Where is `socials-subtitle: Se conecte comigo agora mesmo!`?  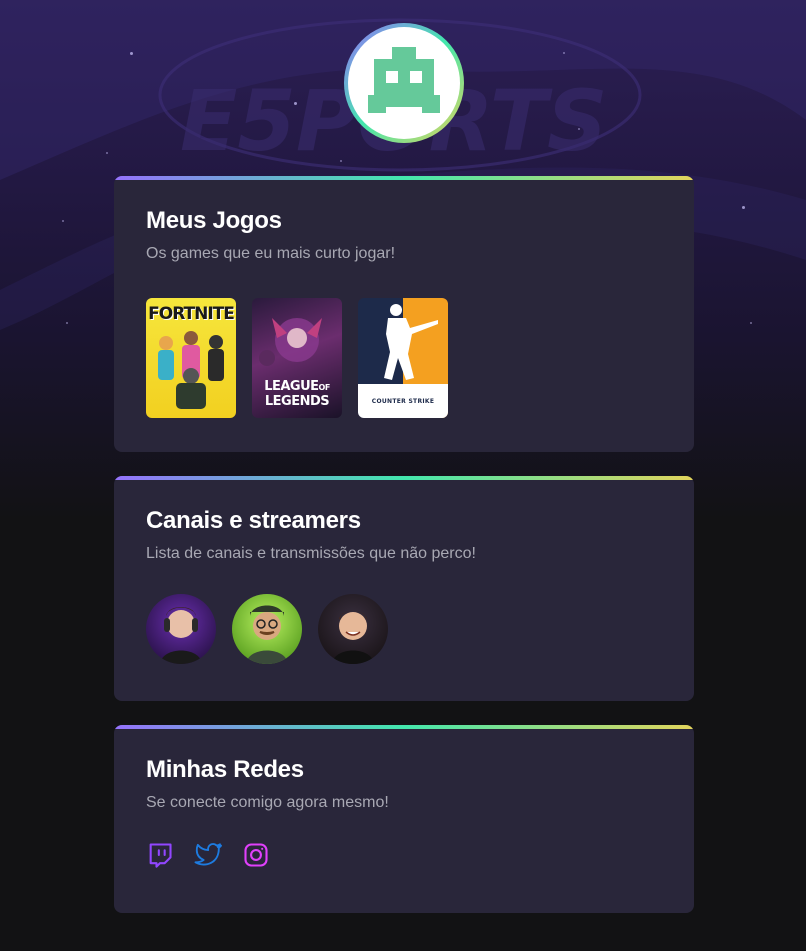
socials-subtitle: Se conecte comigo agora mesmo! is located at coordinates (267, 802).